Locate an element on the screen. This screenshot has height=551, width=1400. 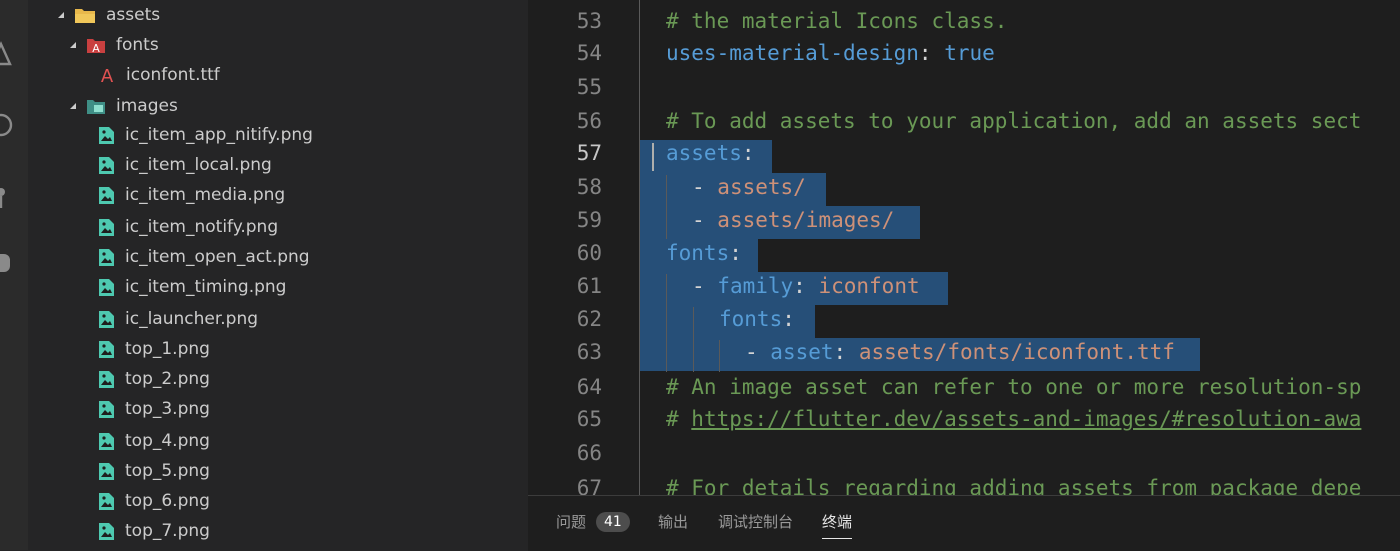
tree-item-label: ic_item_app_nitify.png is located at coordinates (219, 135).